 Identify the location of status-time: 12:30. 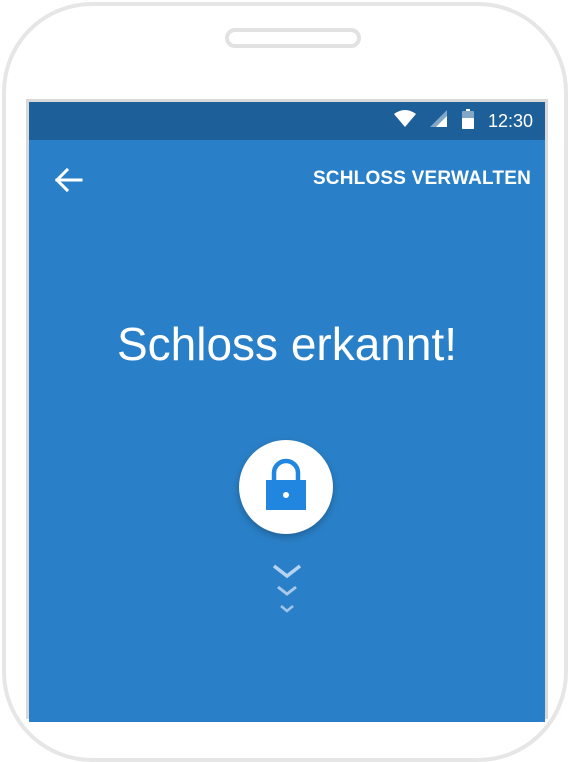
(510, 120).